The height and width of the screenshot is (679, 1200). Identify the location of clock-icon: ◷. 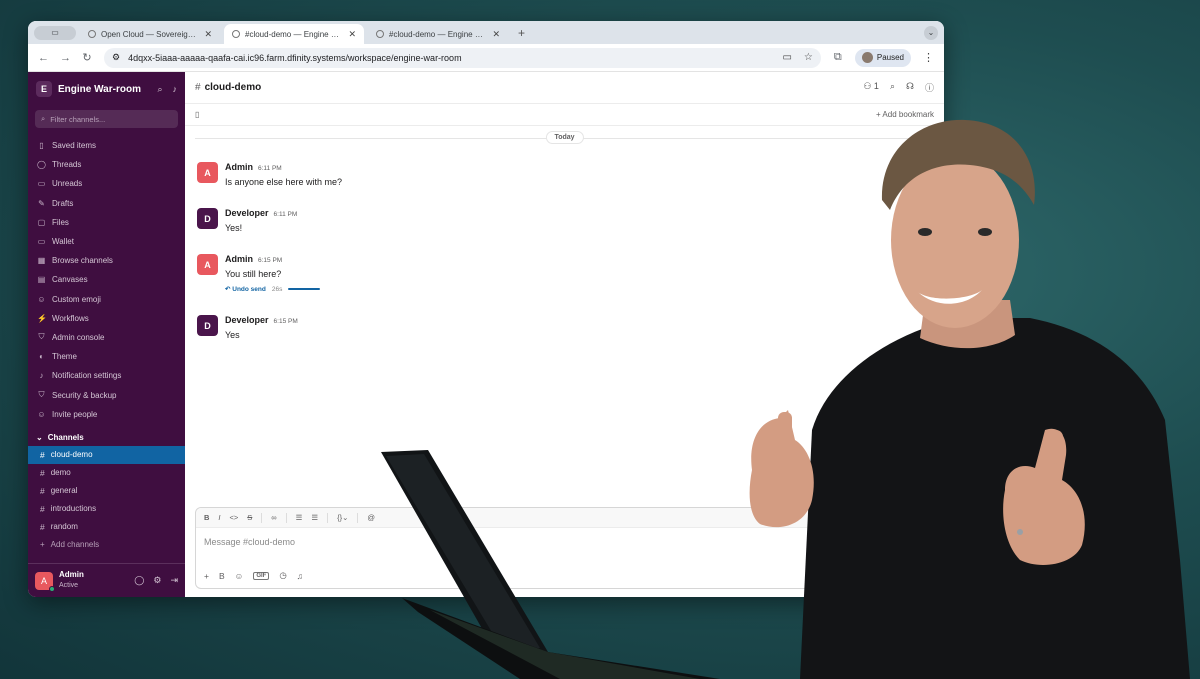
(282, 575).